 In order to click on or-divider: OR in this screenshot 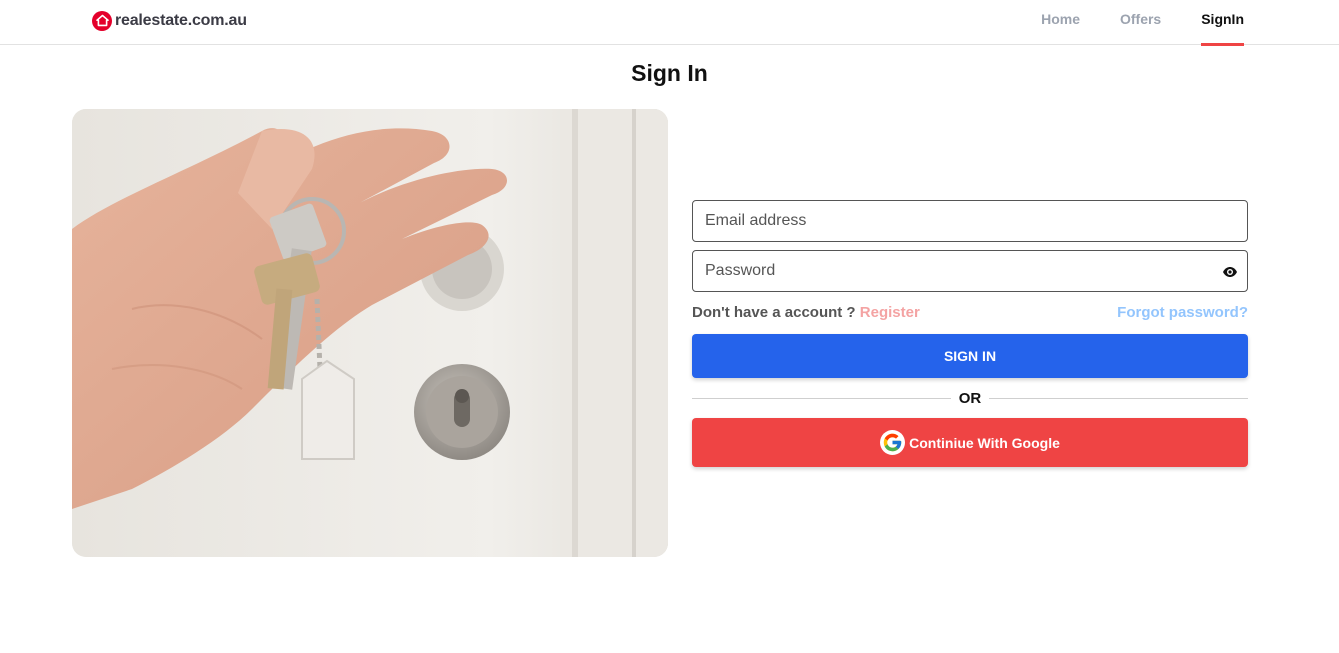, I will do `click(970, 398)`.